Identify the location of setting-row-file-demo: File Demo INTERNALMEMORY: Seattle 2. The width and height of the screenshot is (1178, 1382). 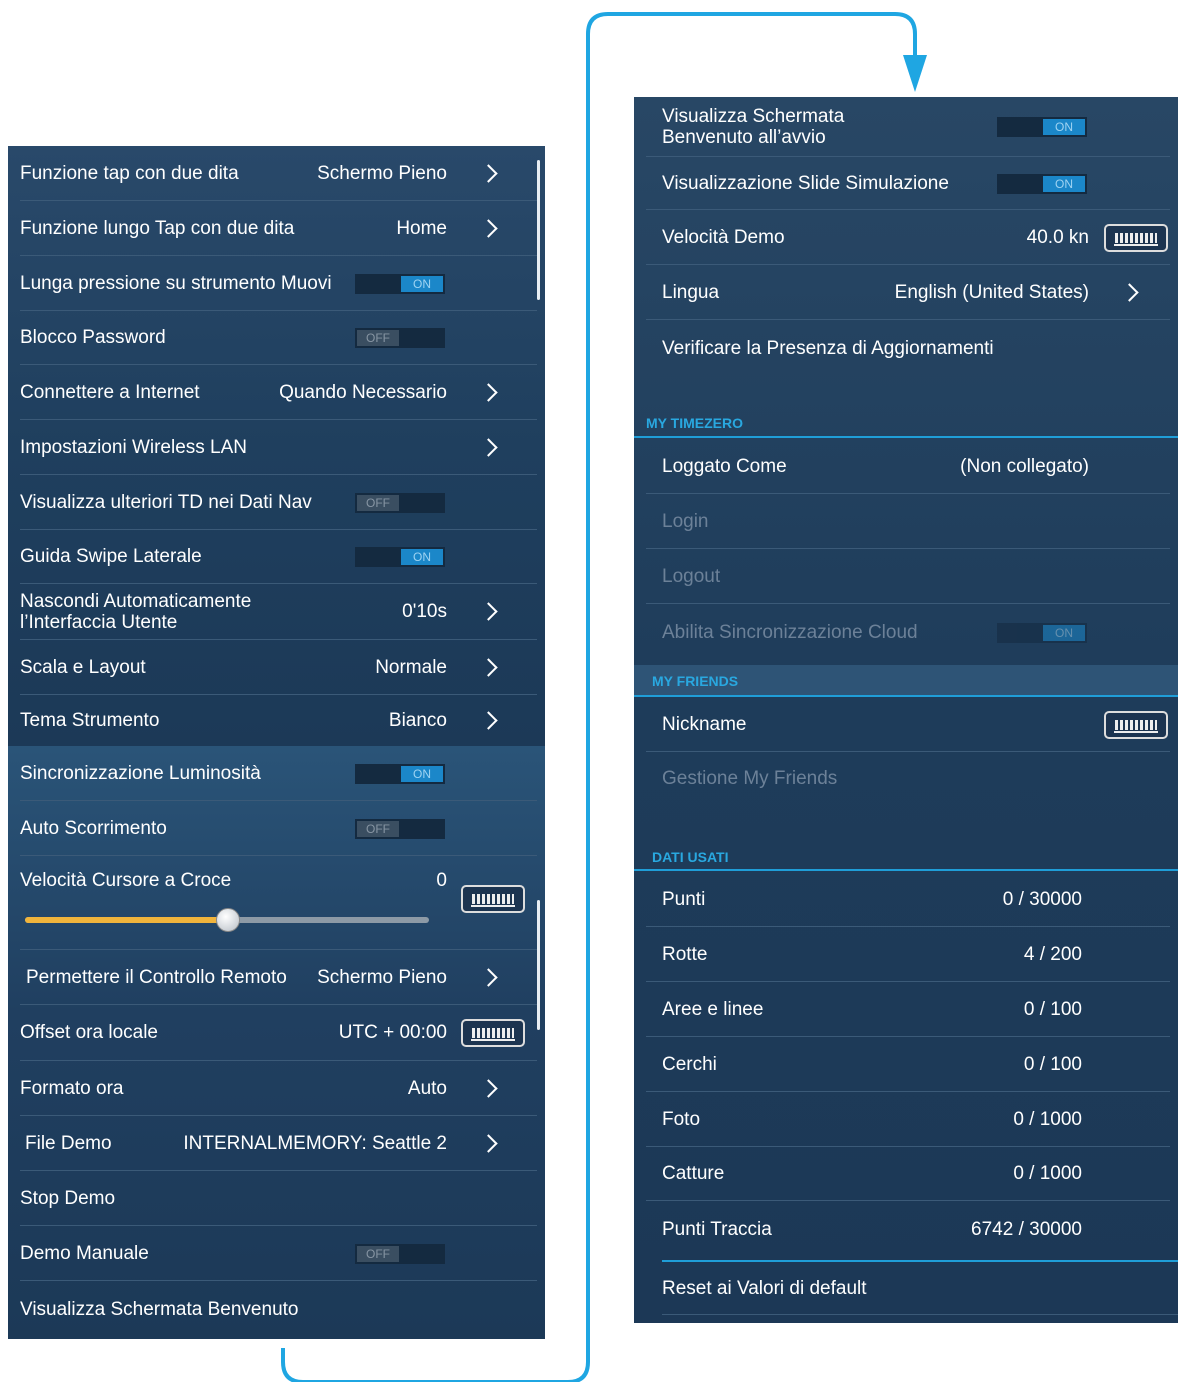
(276, 1143).